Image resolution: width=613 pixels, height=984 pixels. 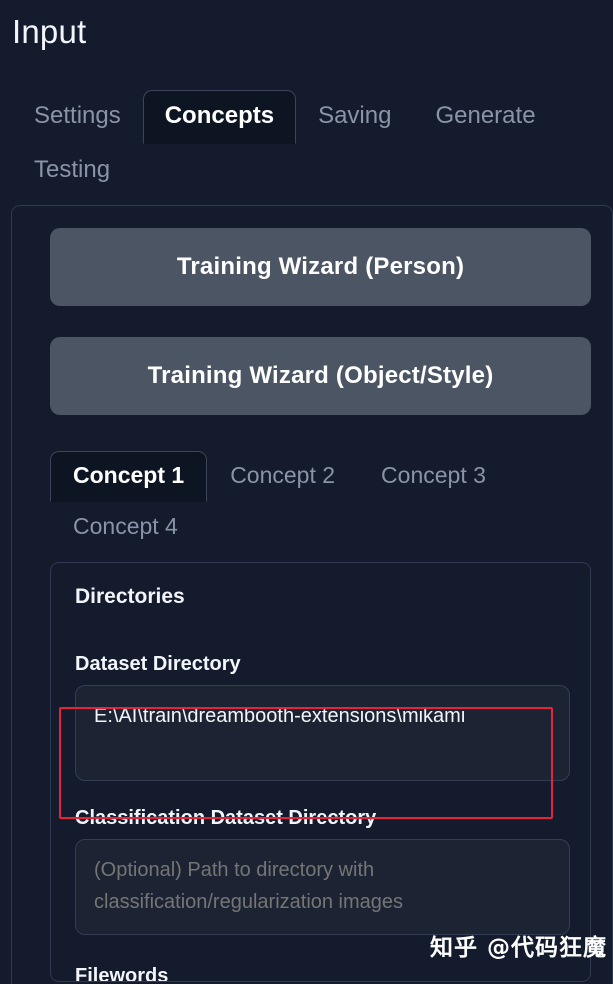 What do you see at coordinates (72, 171) in the screenshot?
I see `tab-testing: Testing` at bounding box center [72, 171].